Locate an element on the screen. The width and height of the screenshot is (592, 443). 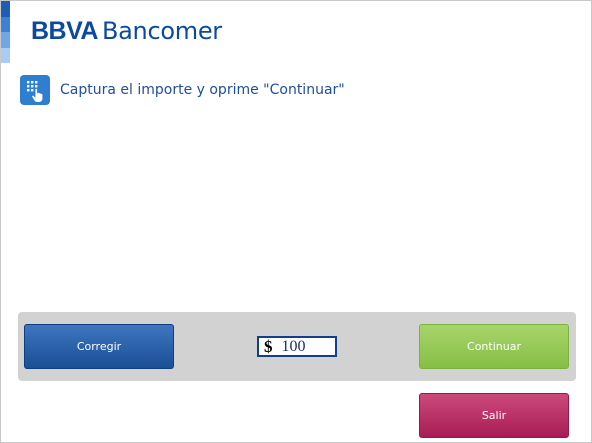
bank-logo: BBVA Bancomer is located at coordinates (126, 33).